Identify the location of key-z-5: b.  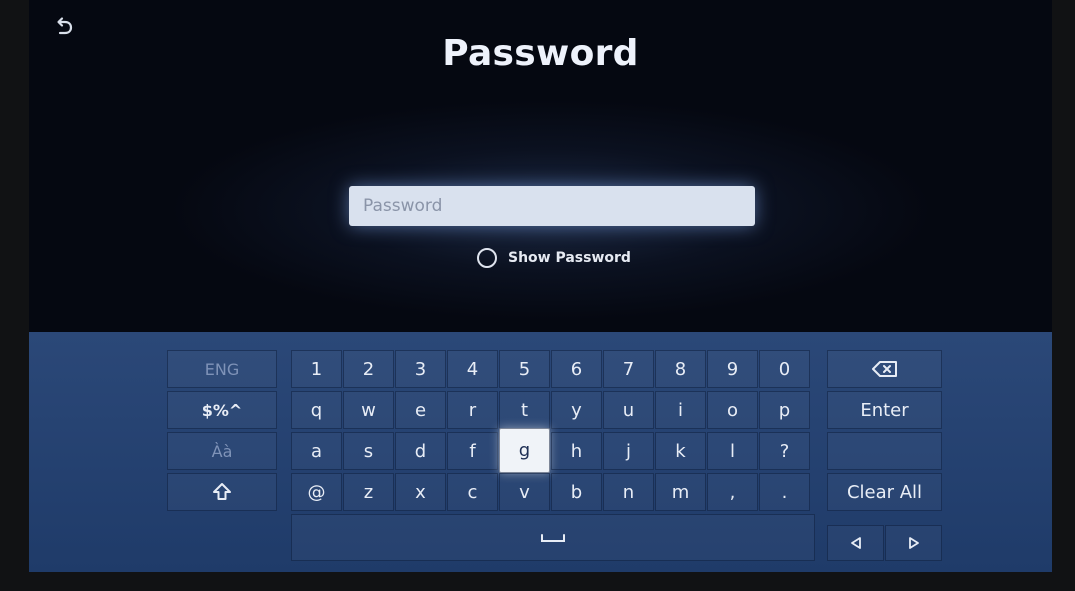
(576, 492).